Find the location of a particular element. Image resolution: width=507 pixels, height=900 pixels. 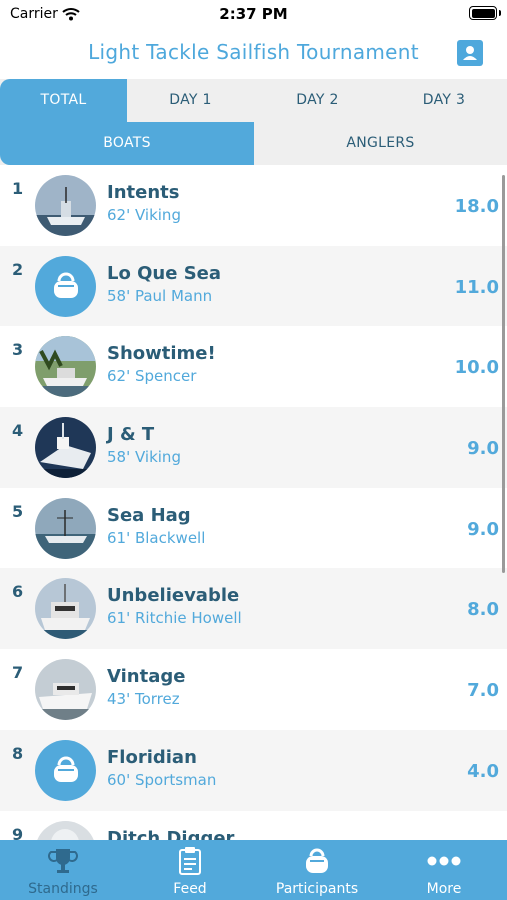

rank-number: 8 is located at coordinates (18, 753).